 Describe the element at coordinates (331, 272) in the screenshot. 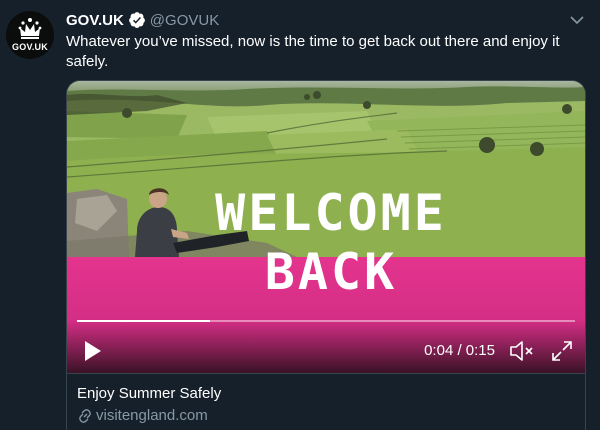

I see `video-overlay-subtitle: BACK` at that location.